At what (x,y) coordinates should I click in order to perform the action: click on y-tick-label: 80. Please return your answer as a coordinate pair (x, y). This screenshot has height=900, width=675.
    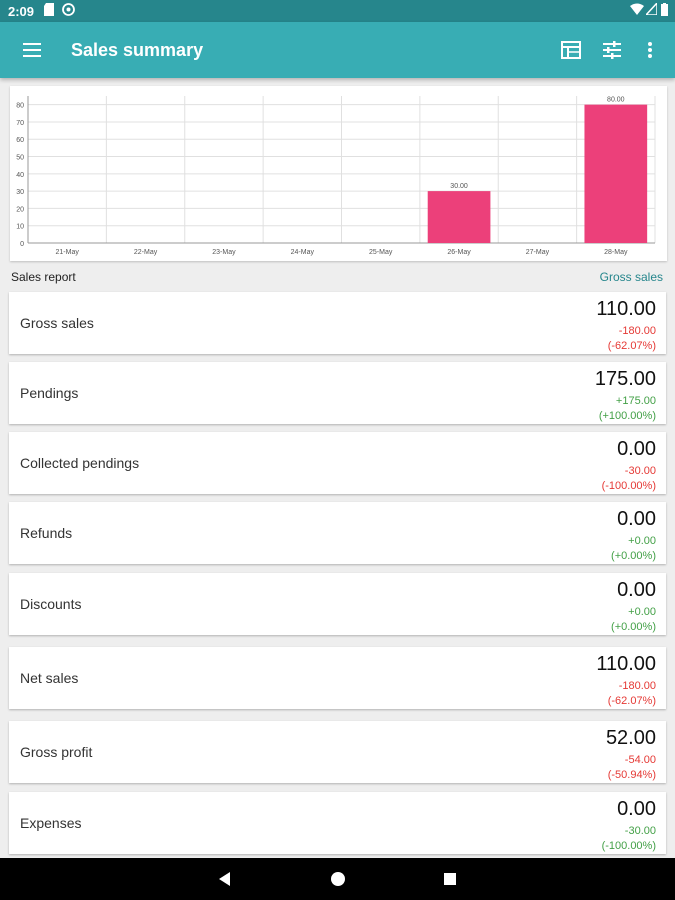
    Looking at the image, I should click on (20, 106).